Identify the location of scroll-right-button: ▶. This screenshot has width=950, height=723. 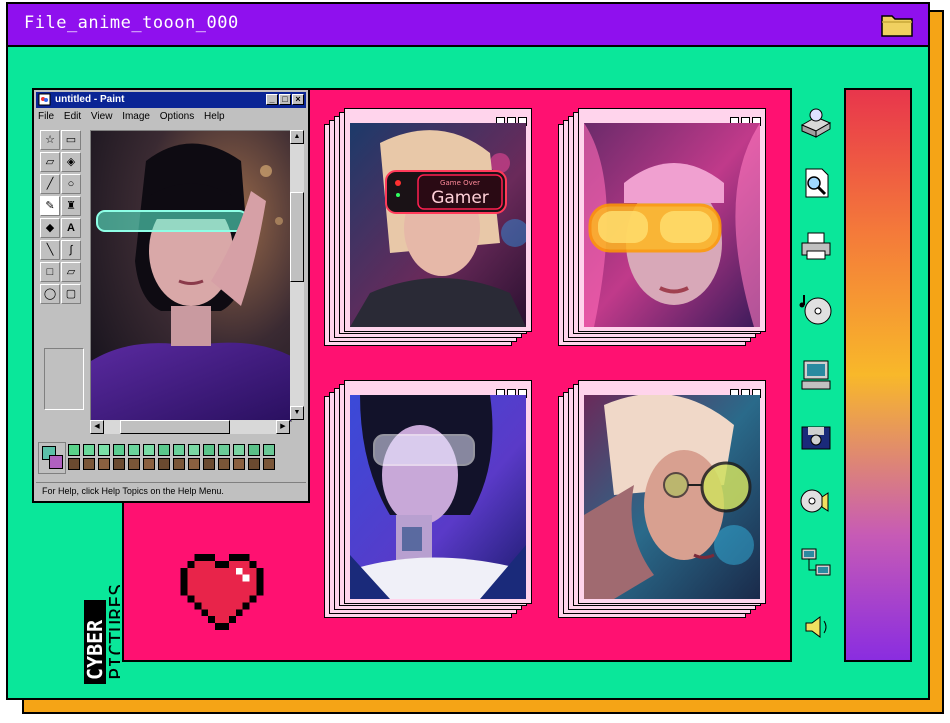
(283, 427).